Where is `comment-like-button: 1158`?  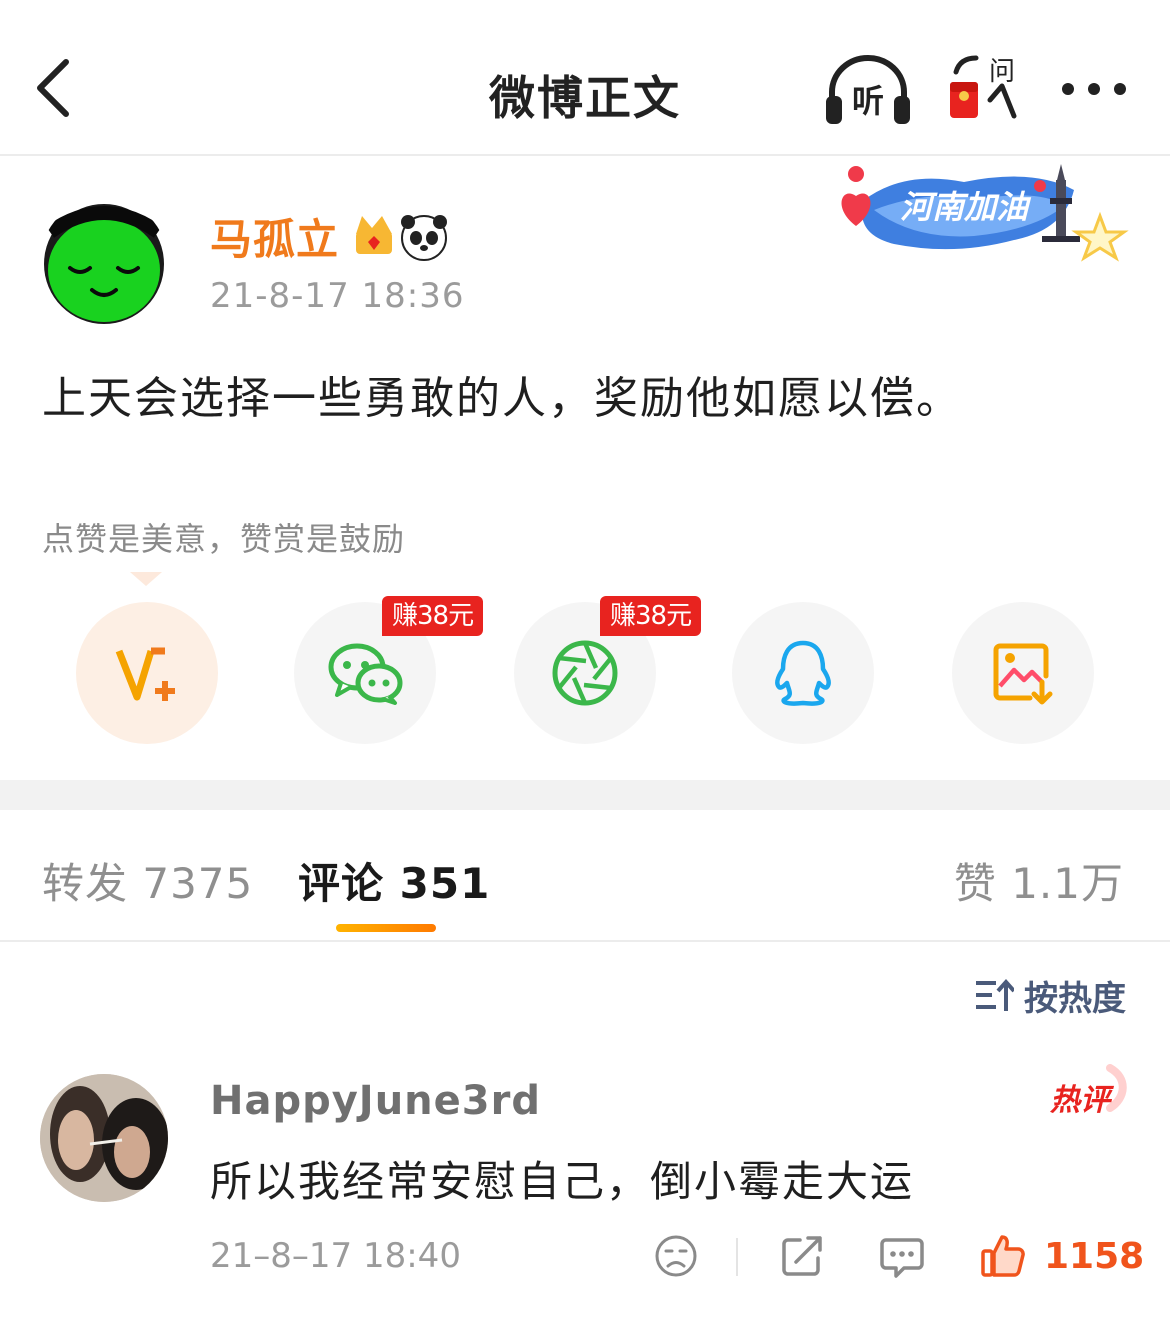
comment-like-button: 1158 is located at coordinates (1062, 1256).